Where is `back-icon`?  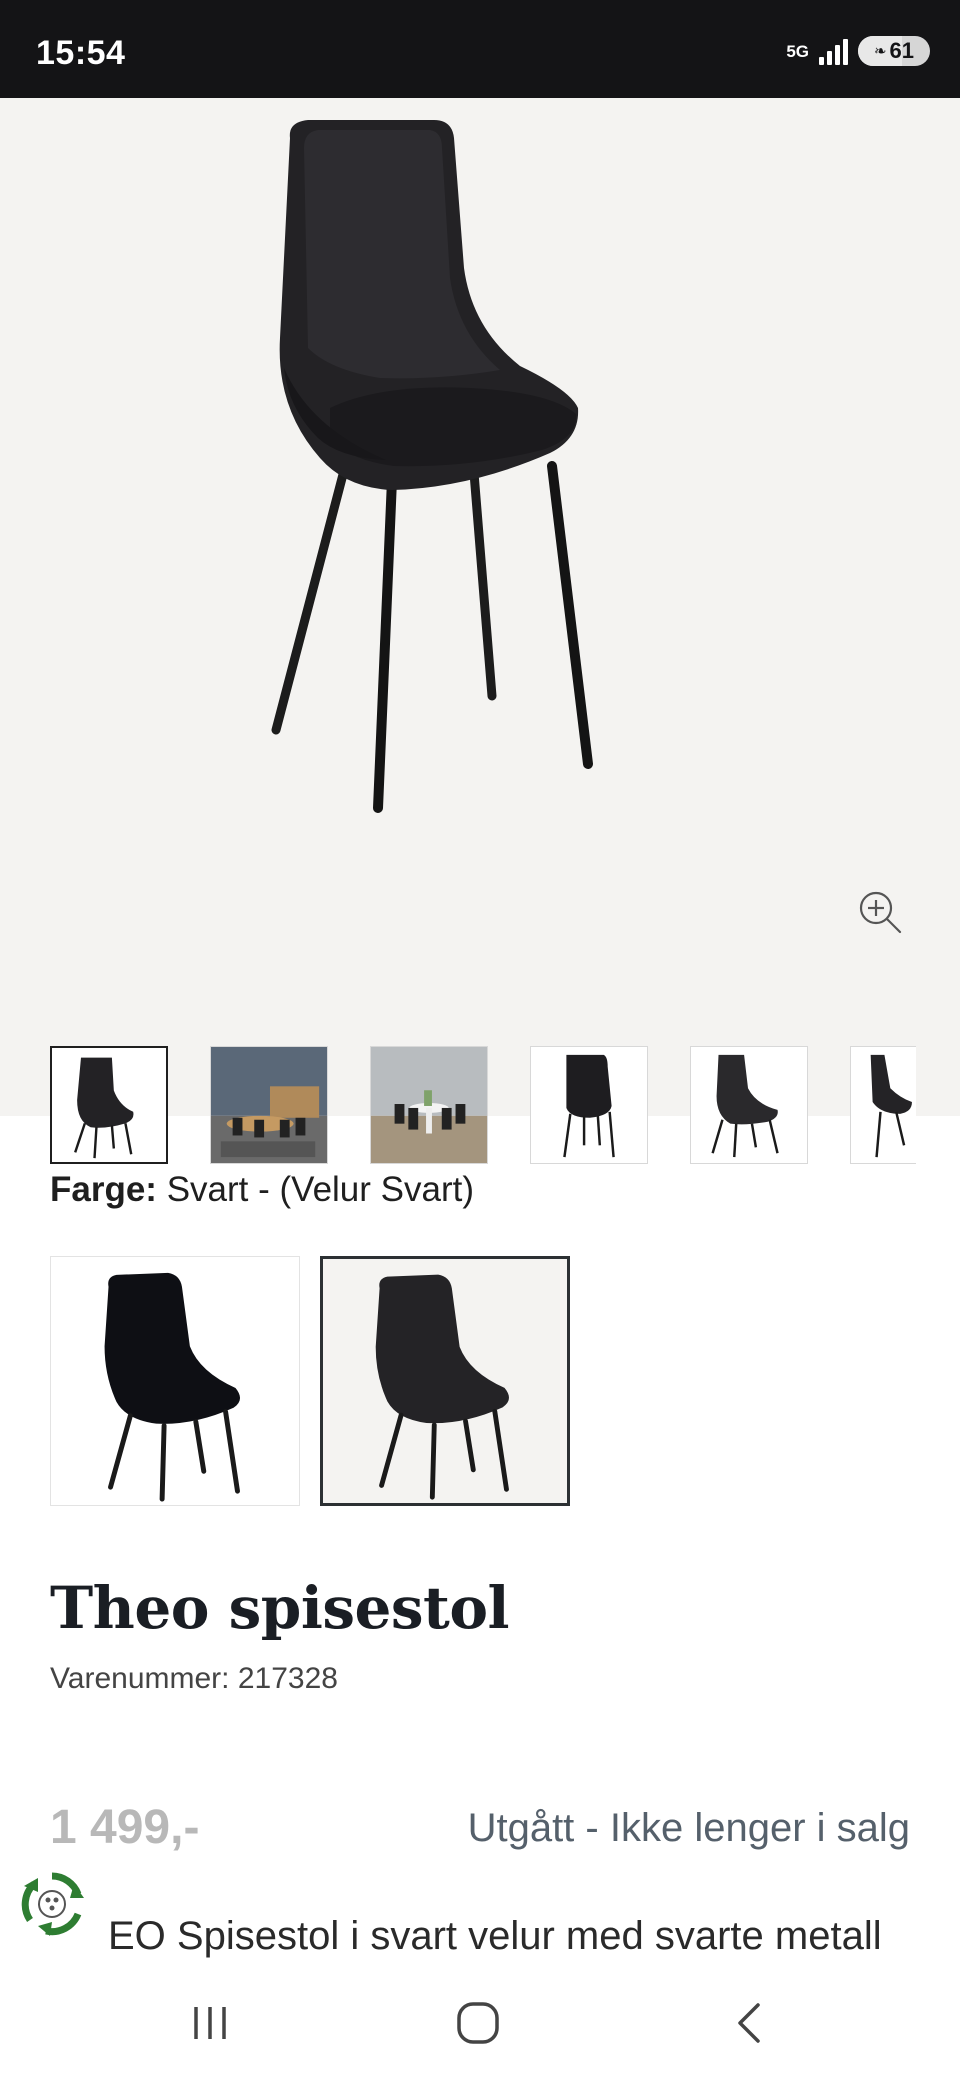
back-icon is located at coordinates (749, 2023).